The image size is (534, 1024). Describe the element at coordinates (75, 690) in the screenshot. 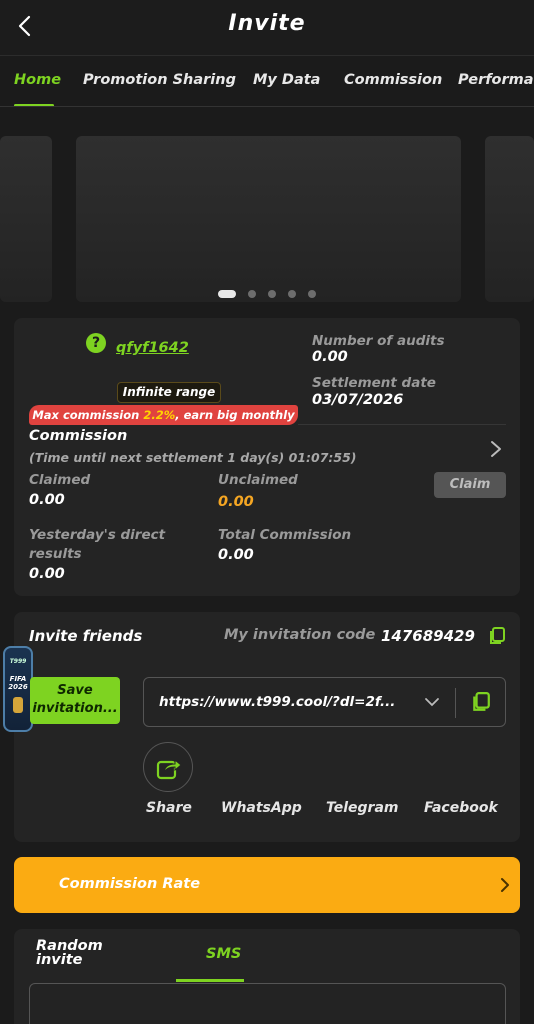

I see `save-label-1: Save` at that location.